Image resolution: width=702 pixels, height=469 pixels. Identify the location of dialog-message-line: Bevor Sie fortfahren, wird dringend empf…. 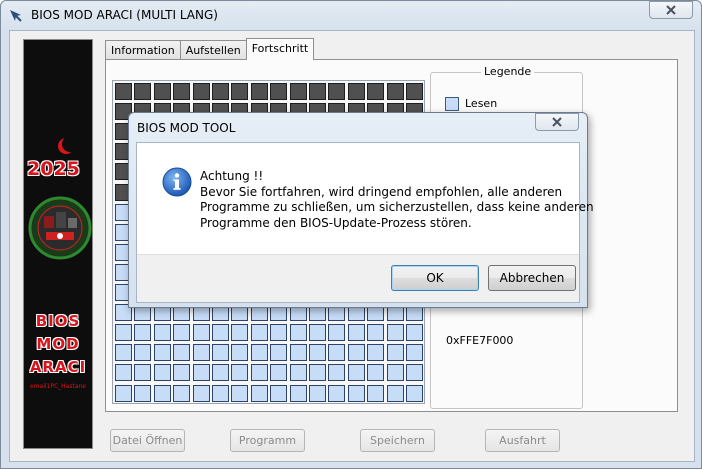
(381, 191).